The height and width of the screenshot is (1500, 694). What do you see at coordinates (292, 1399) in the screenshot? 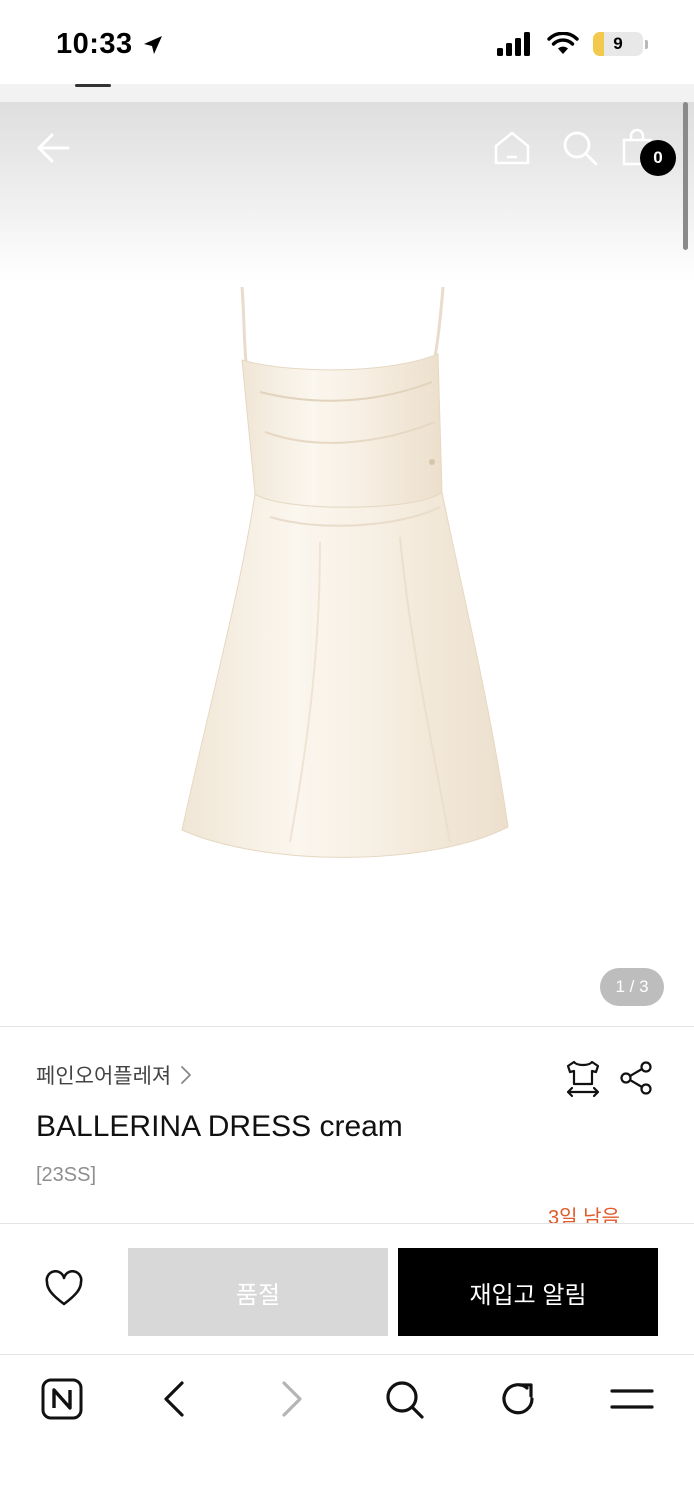
I see `browser-forward-icon` at bounding box center [292, 1399].